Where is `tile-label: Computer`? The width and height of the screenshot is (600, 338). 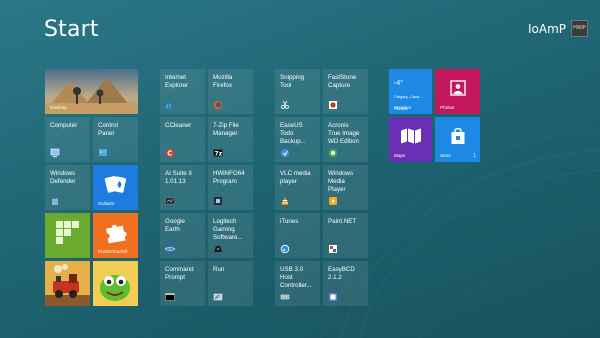
tile-label: Computer is located at coordinates (64, 125).